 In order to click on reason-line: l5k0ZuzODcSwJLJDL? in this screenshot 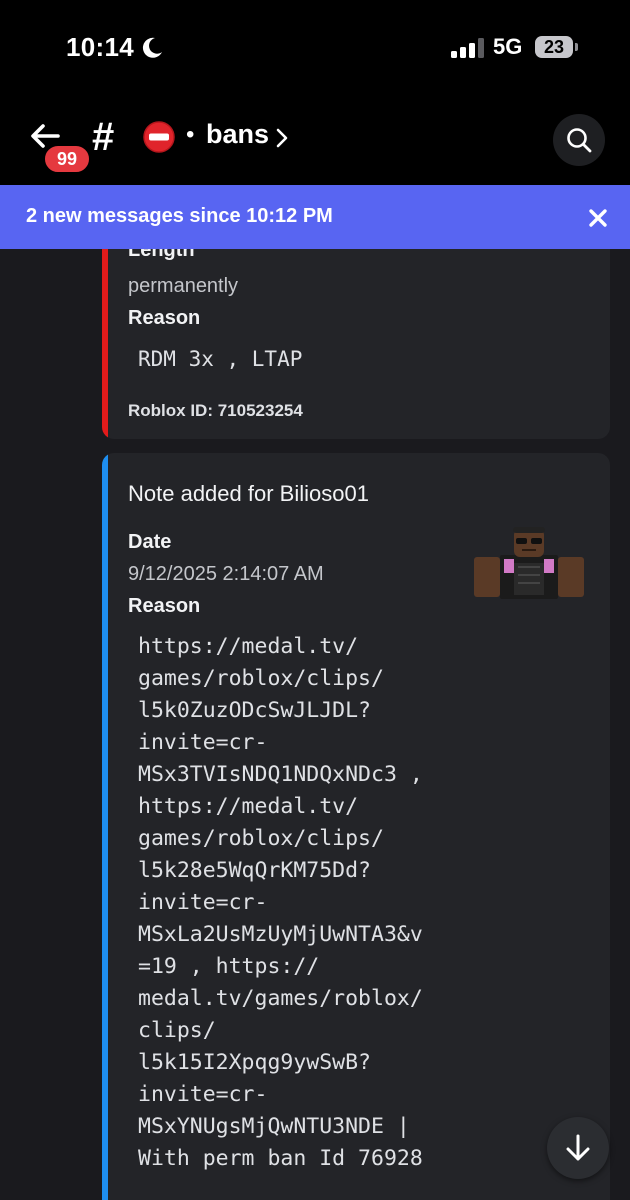, I will do `click(280, 711)`.